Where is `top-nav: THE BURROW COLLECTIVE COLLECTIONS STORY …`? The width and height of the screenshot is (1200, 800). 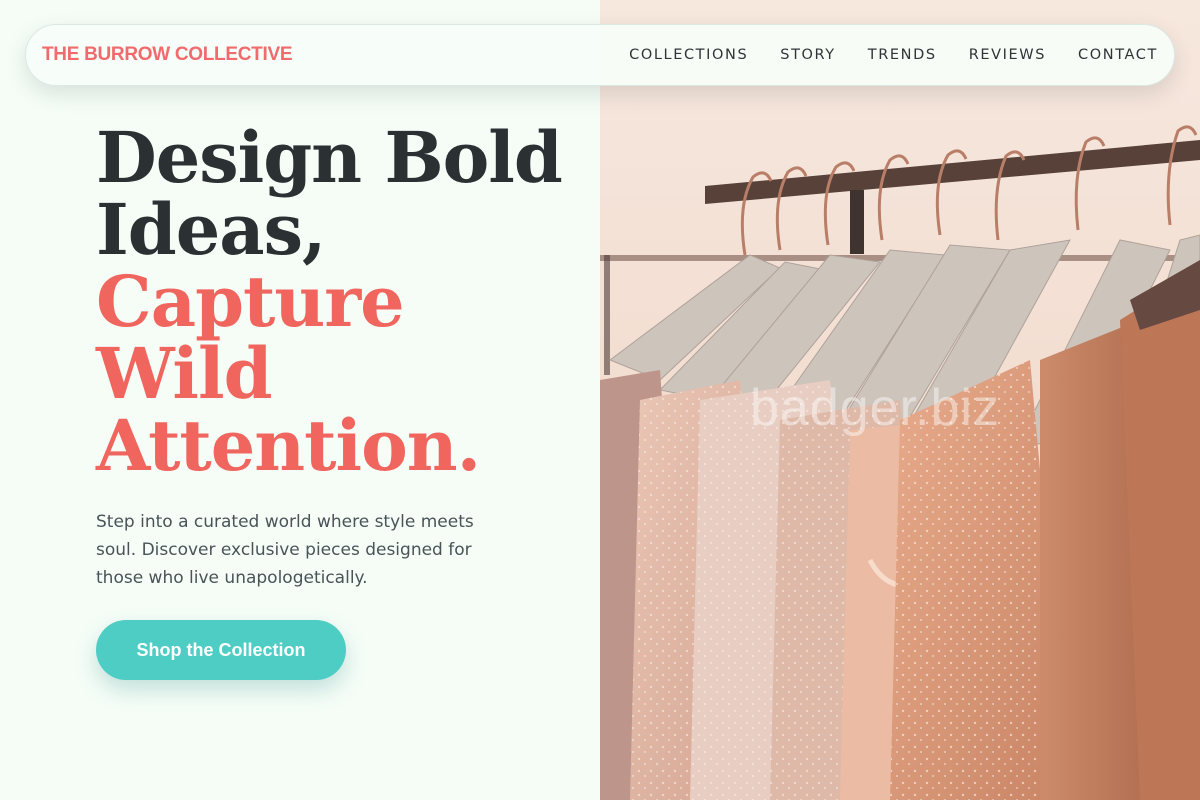
top-nav: THE BURROW COLLECTIVE COLLECTIONS STORY … is located at coordinates (600, 55).